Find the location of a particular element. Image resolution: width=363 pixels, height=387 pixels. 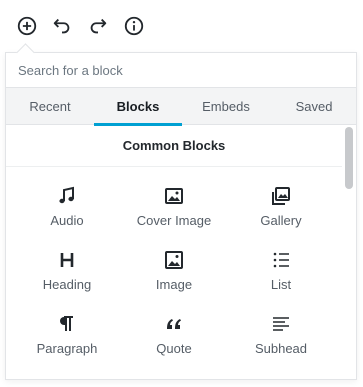

block-gallery: Gallery is located at coordinates (281, 207).